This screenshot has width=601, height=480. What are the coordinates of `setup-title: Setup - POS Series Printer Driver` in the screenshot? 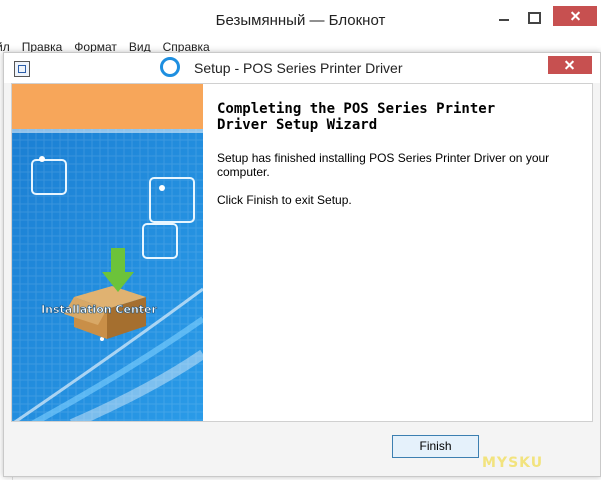 It's located at (298, 68).